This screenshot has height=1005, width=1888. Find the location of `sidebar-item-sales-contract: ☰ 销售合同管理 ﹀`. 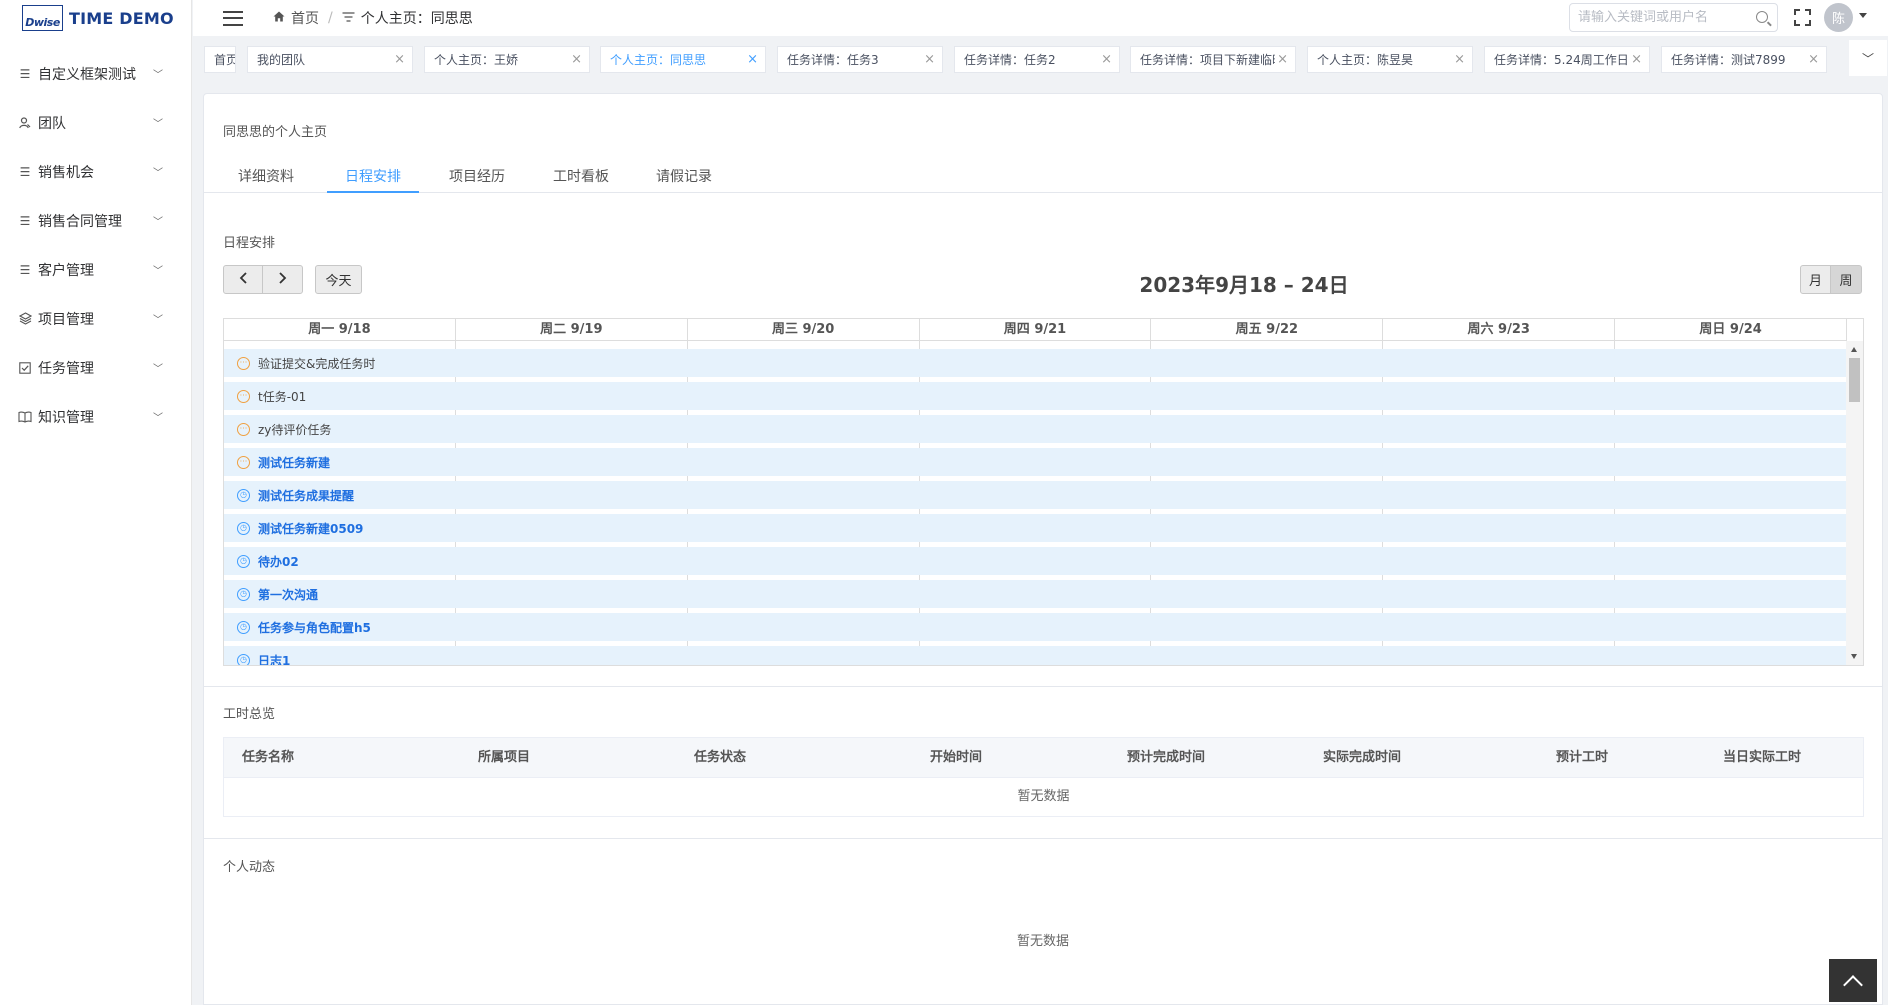

sidebar-item-sales-contract: ☰ 销售合同管理 ﹀ is located at coordinates (95, 220).